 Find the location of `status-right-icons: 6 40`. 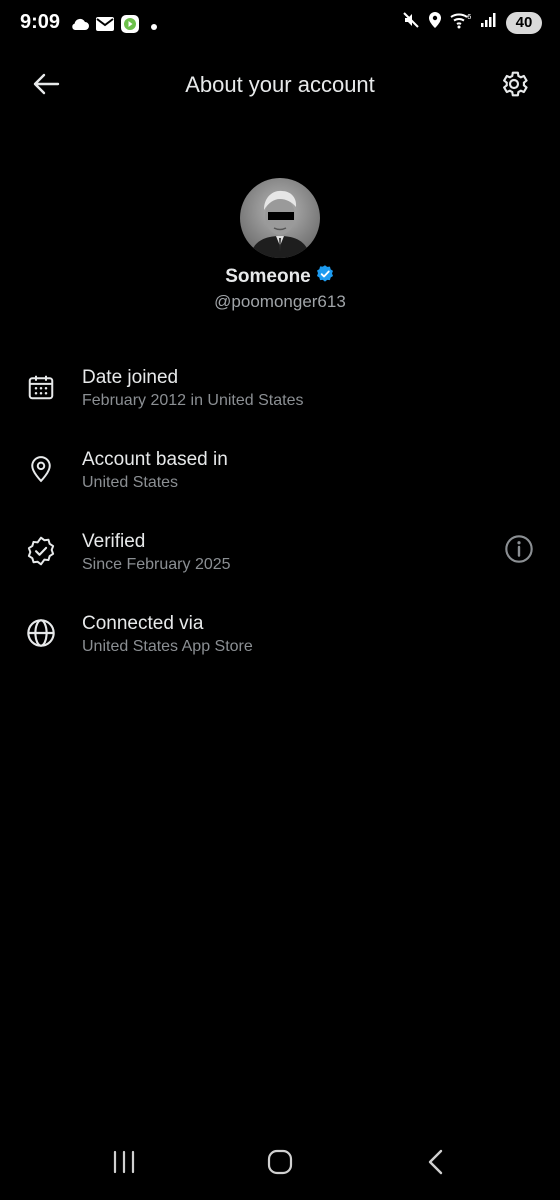

status-right-icons: 6 40 is located at coordinates (472, 22).